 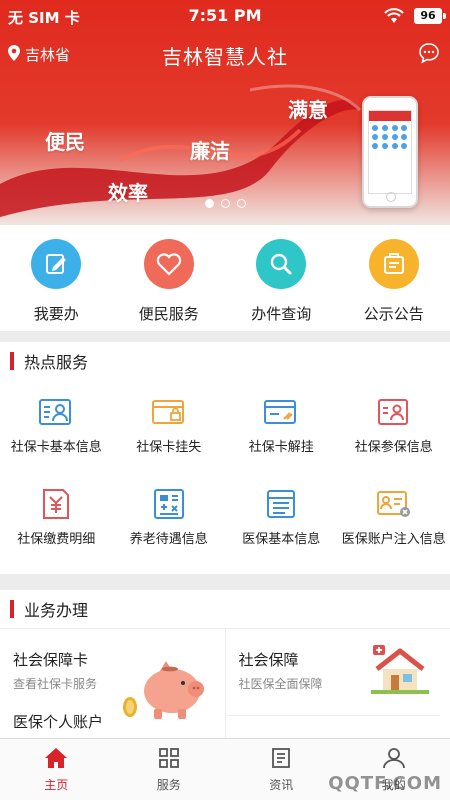 I want to click on tab-services: 服务, so click(x=169, y=769).